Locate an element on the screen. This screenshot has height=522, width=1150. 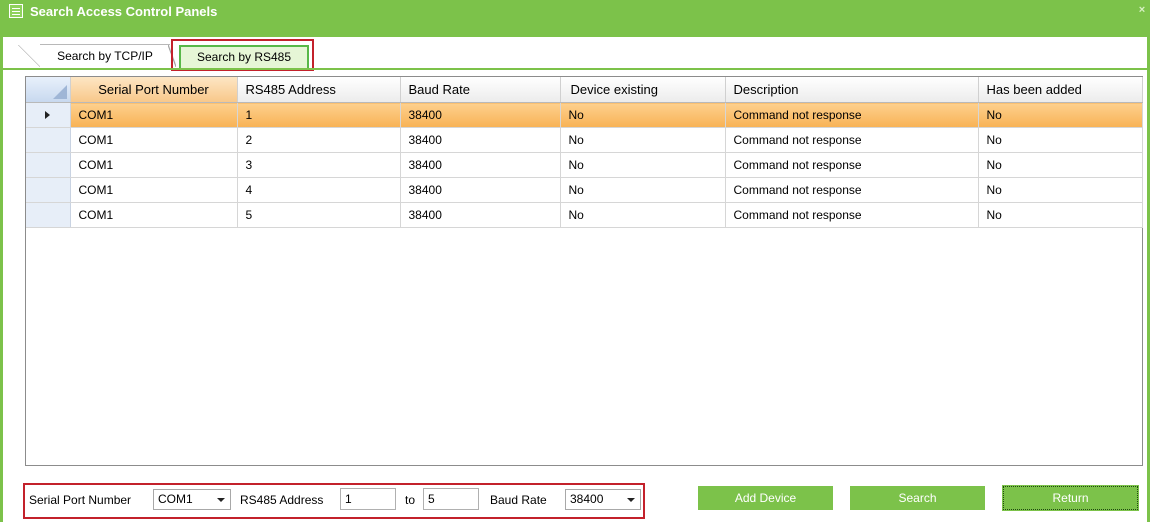
table-row: COM1 3 38400 No Command not response No is located at coordinates (584, 165).